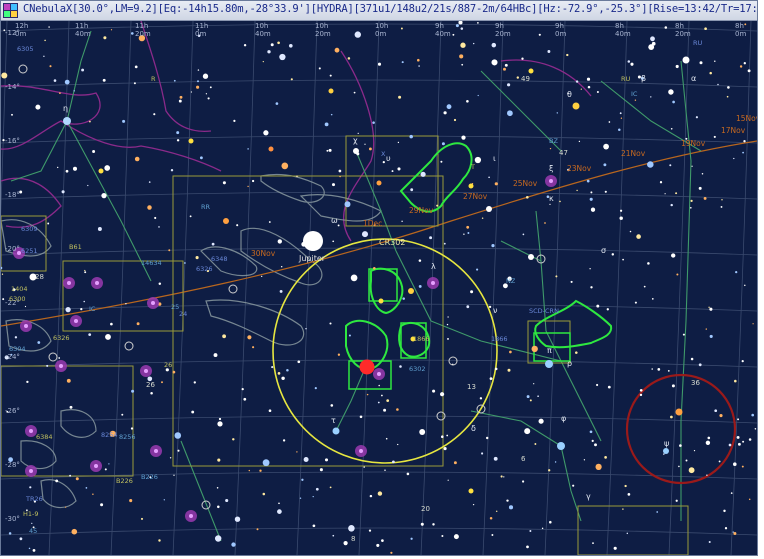 This screenshot has width=764, height=559. I want to click on dec-label: -26°, so click(12, 411).